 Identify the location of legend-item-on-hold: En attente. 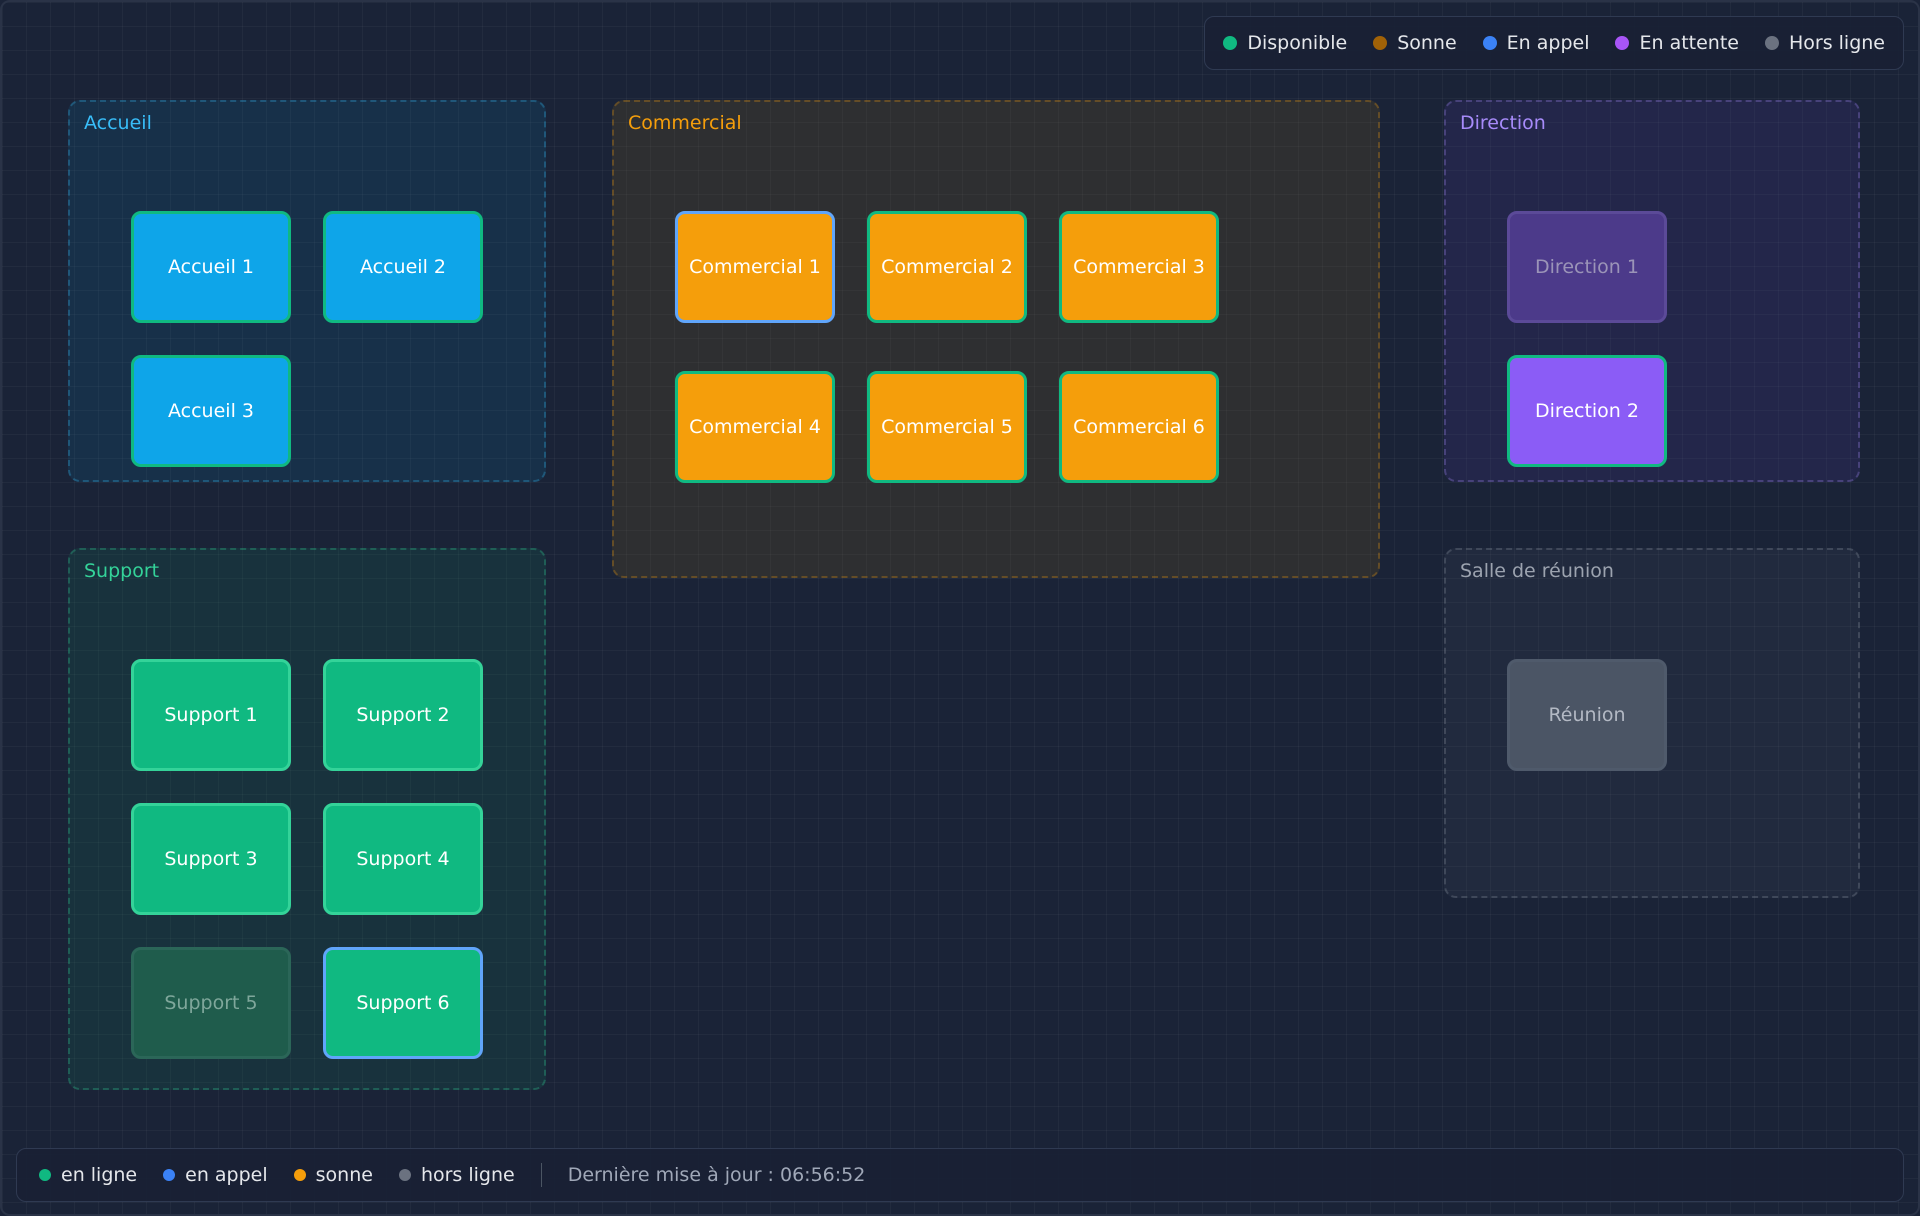
(1677, 43).